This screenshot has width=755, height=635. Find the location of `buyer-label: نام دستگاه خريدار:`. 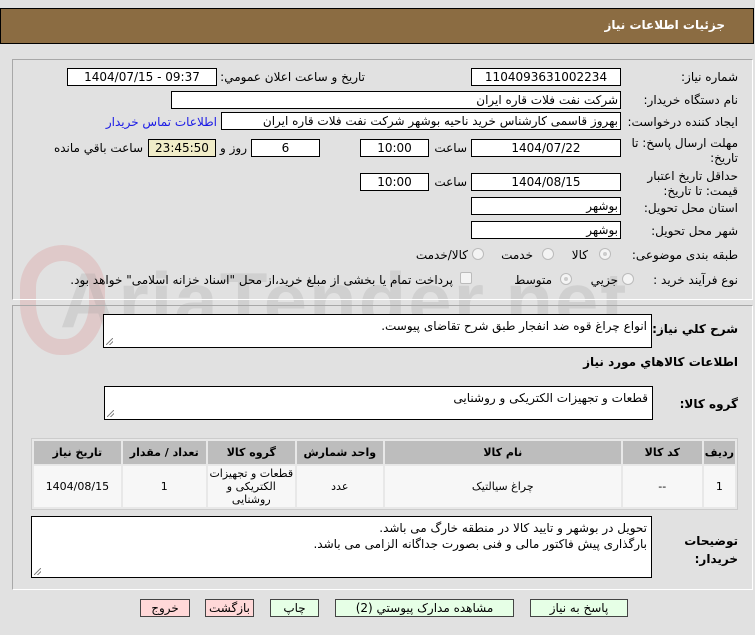

buyer-label: نام دستگاه خريدار: is located at coordinates (691, 100).